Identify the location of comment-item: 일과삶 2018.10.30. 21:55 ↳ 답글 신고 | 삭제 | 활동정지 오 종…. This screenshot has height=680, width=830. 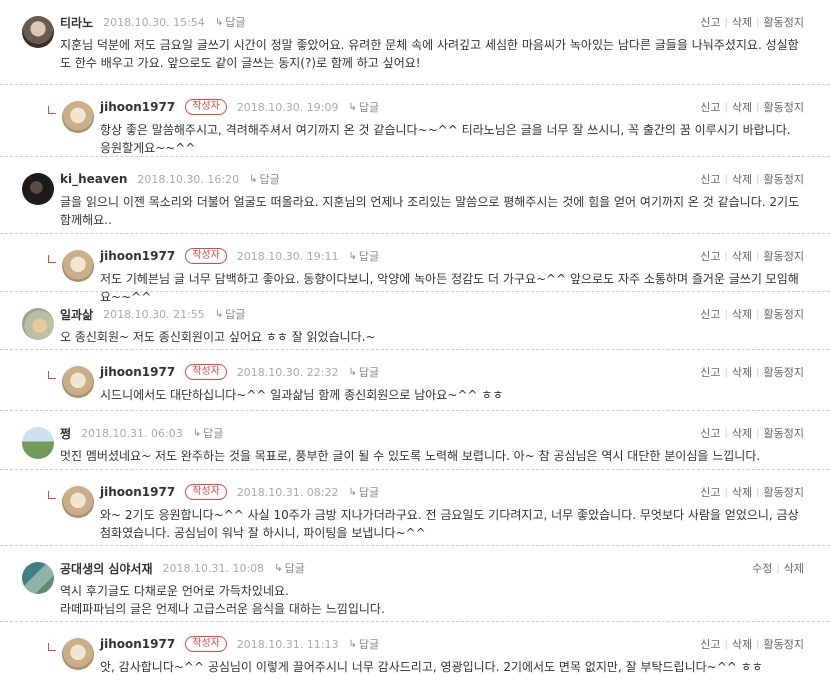
(415, 321).